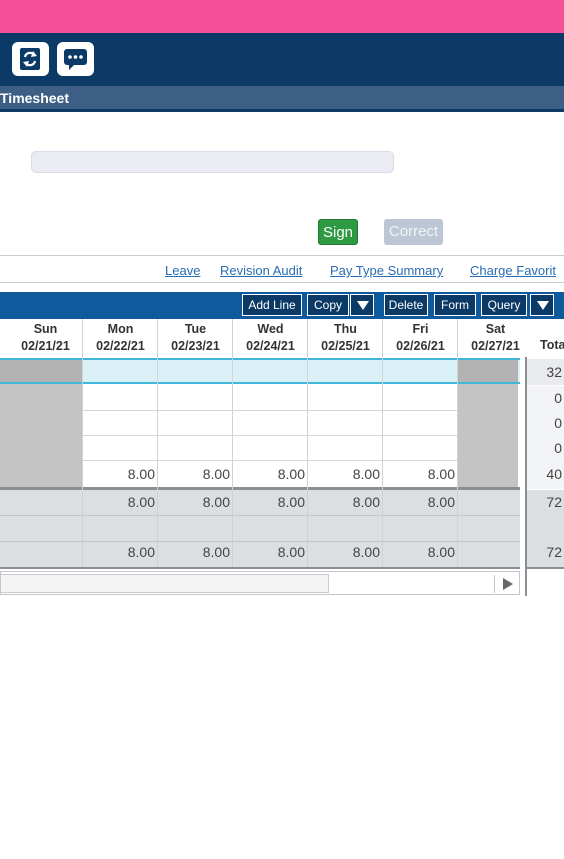 This screenshot has width=564, height=859. Describe the element at coordinates (120, 346) in the screenshot. I see `date-header-mon: 02/22/21` at that location.